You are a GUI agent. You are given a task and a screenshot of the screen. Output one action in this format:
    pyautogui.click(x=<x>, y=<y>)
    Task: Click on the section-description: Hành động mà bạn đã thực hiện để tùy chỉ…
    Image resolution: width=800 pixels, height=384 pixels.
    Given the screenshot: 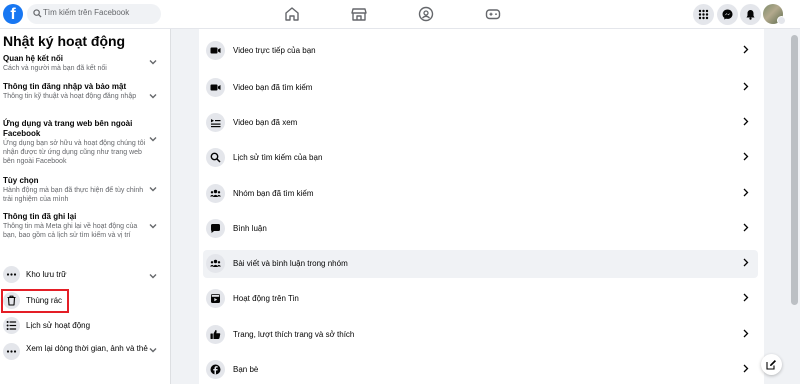 What is the action you would take?
    pyautogui.click(x=73, y=195)
    